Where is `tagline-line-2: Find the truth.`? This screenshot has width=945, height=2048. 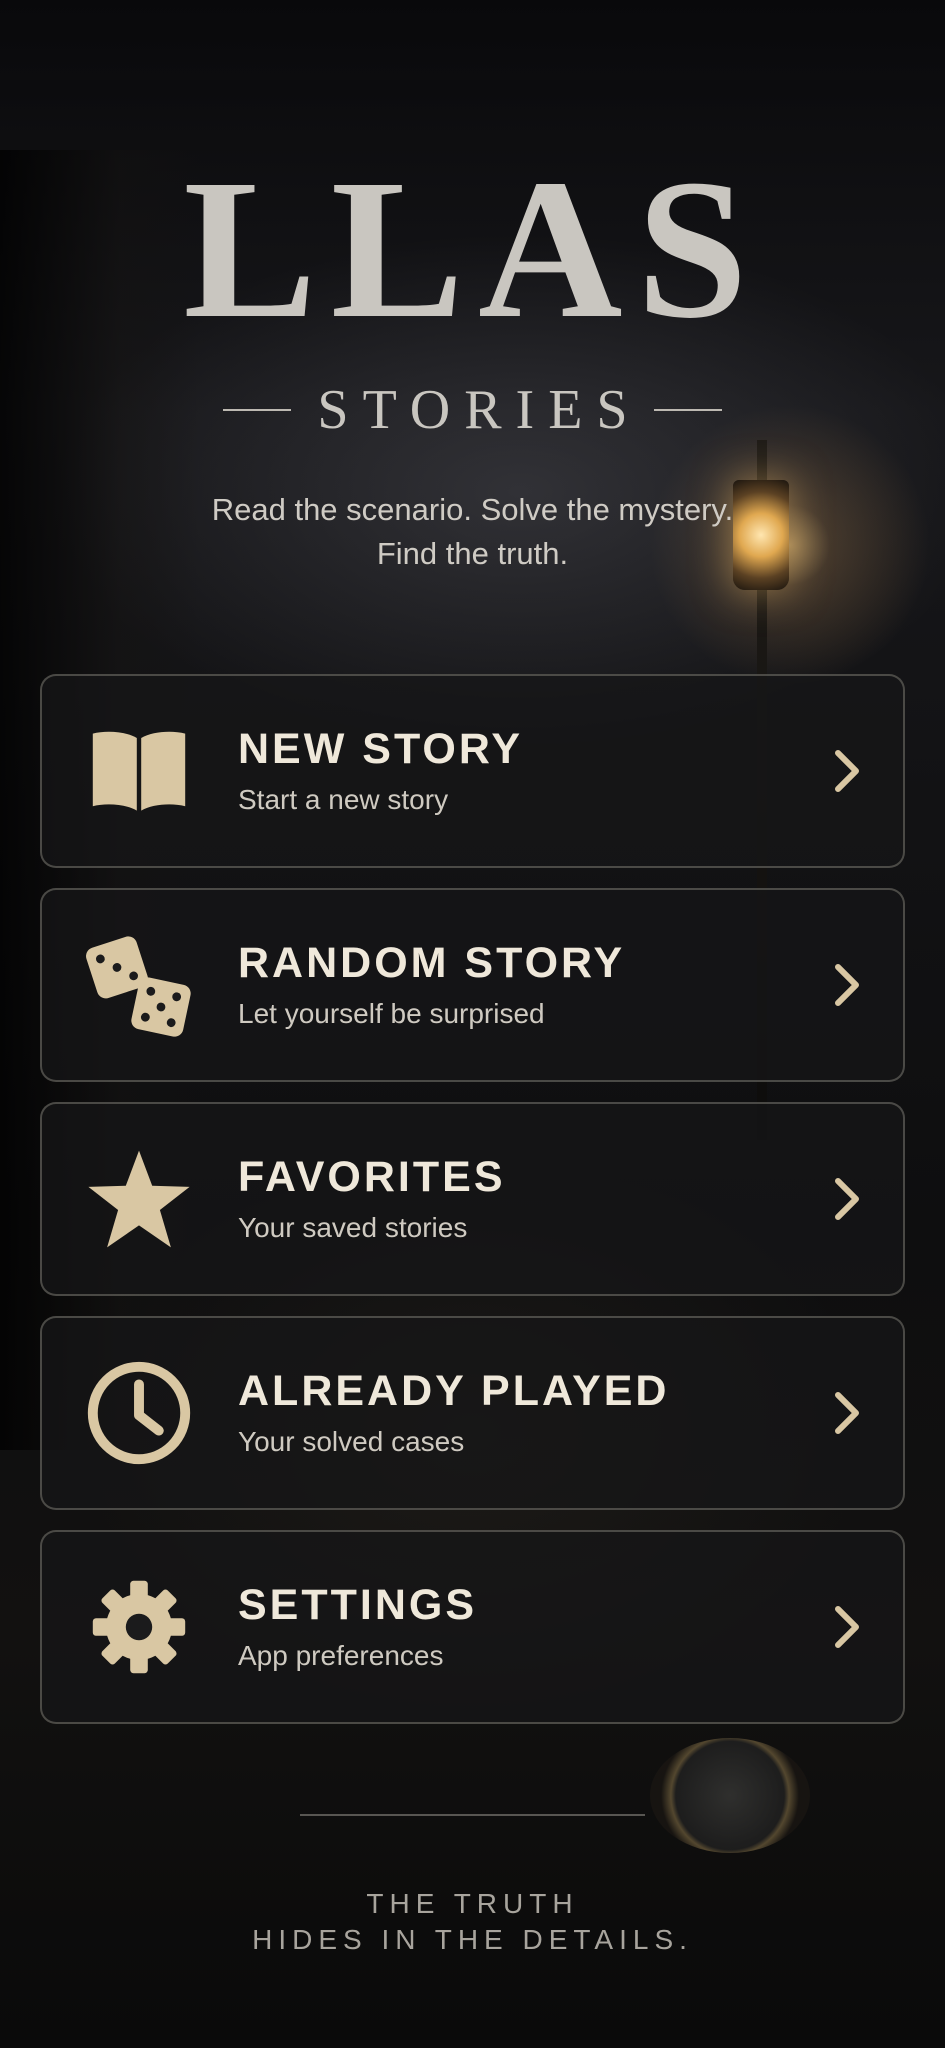 tagline-line-2: Find the truth. is located at coordinates (472, 553).